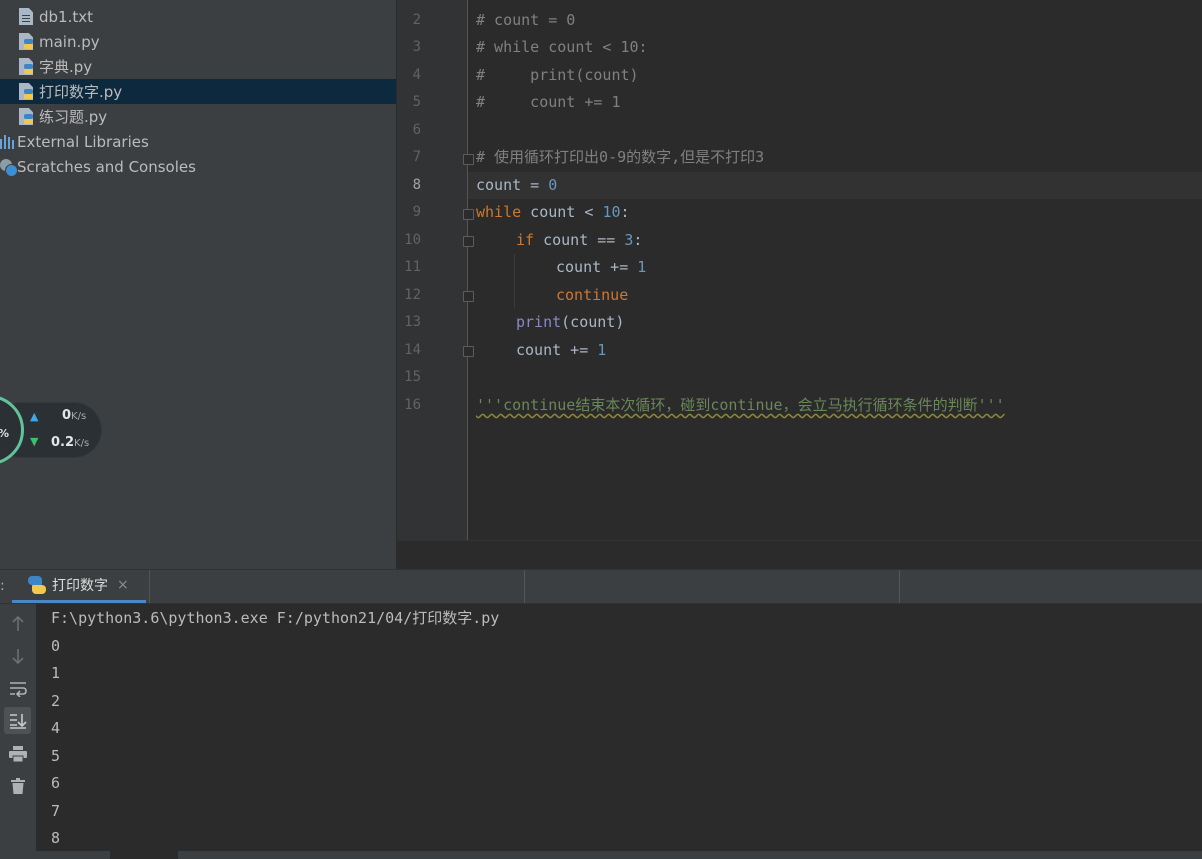  I want to click on console-output-line: 0, so click(56, 646).